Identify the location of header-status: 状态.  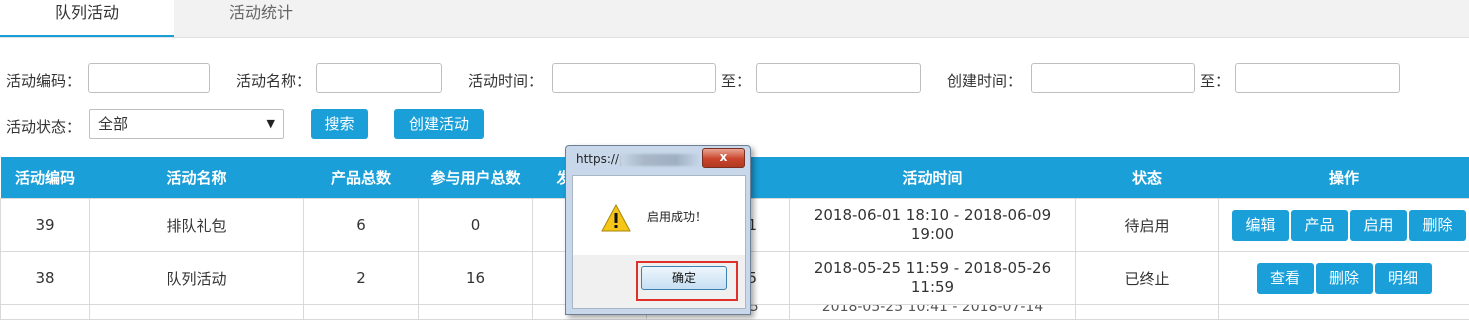
(1147, 178).